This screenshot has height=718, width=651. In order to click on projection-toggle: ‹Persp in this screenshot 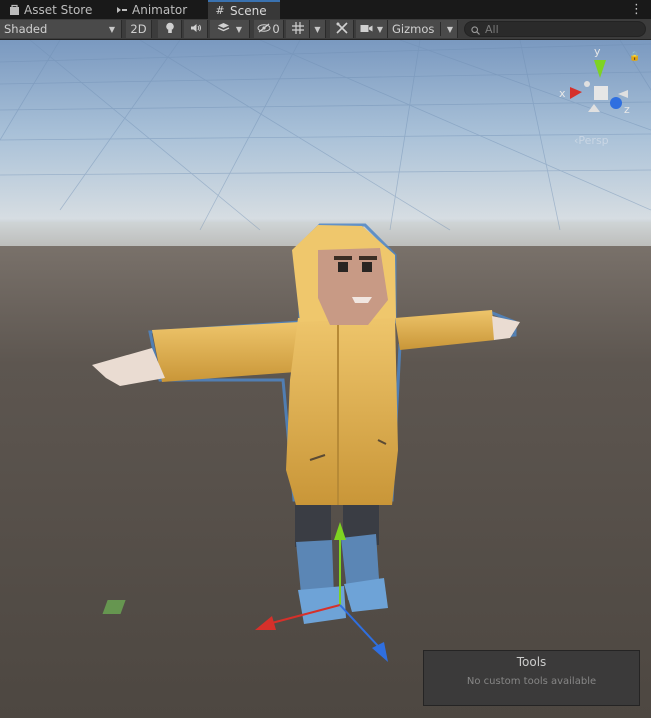, I will do `click(591, 140)`.